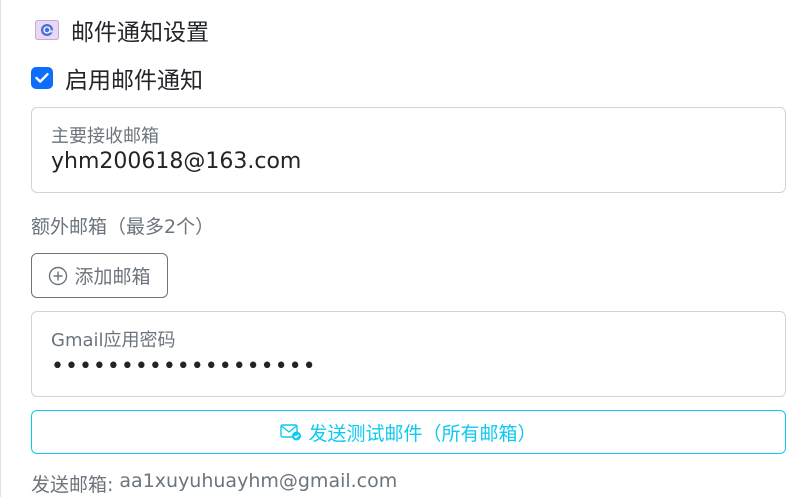 This screenshot has width=796, height=497. I want to click on sender-info: 发送邮箱: aa1xuyuhuayhm@gmail.com, so click(214, 483).